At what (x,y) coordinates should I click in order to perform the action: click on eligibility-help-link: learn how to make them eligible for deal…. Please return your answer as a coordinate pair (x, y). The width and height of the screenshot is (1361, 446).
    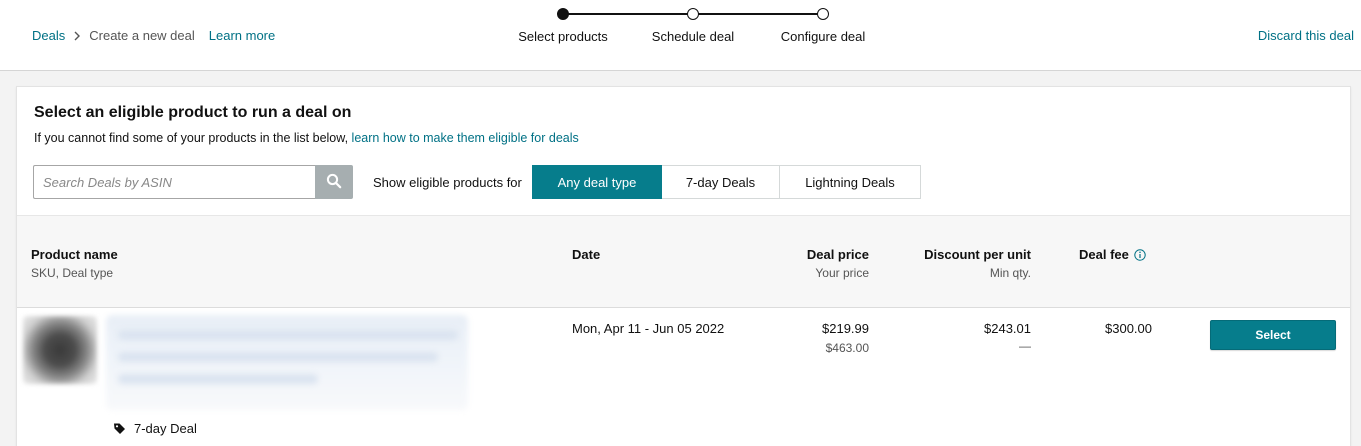
    Looking at the image, I should click on (465, 138).